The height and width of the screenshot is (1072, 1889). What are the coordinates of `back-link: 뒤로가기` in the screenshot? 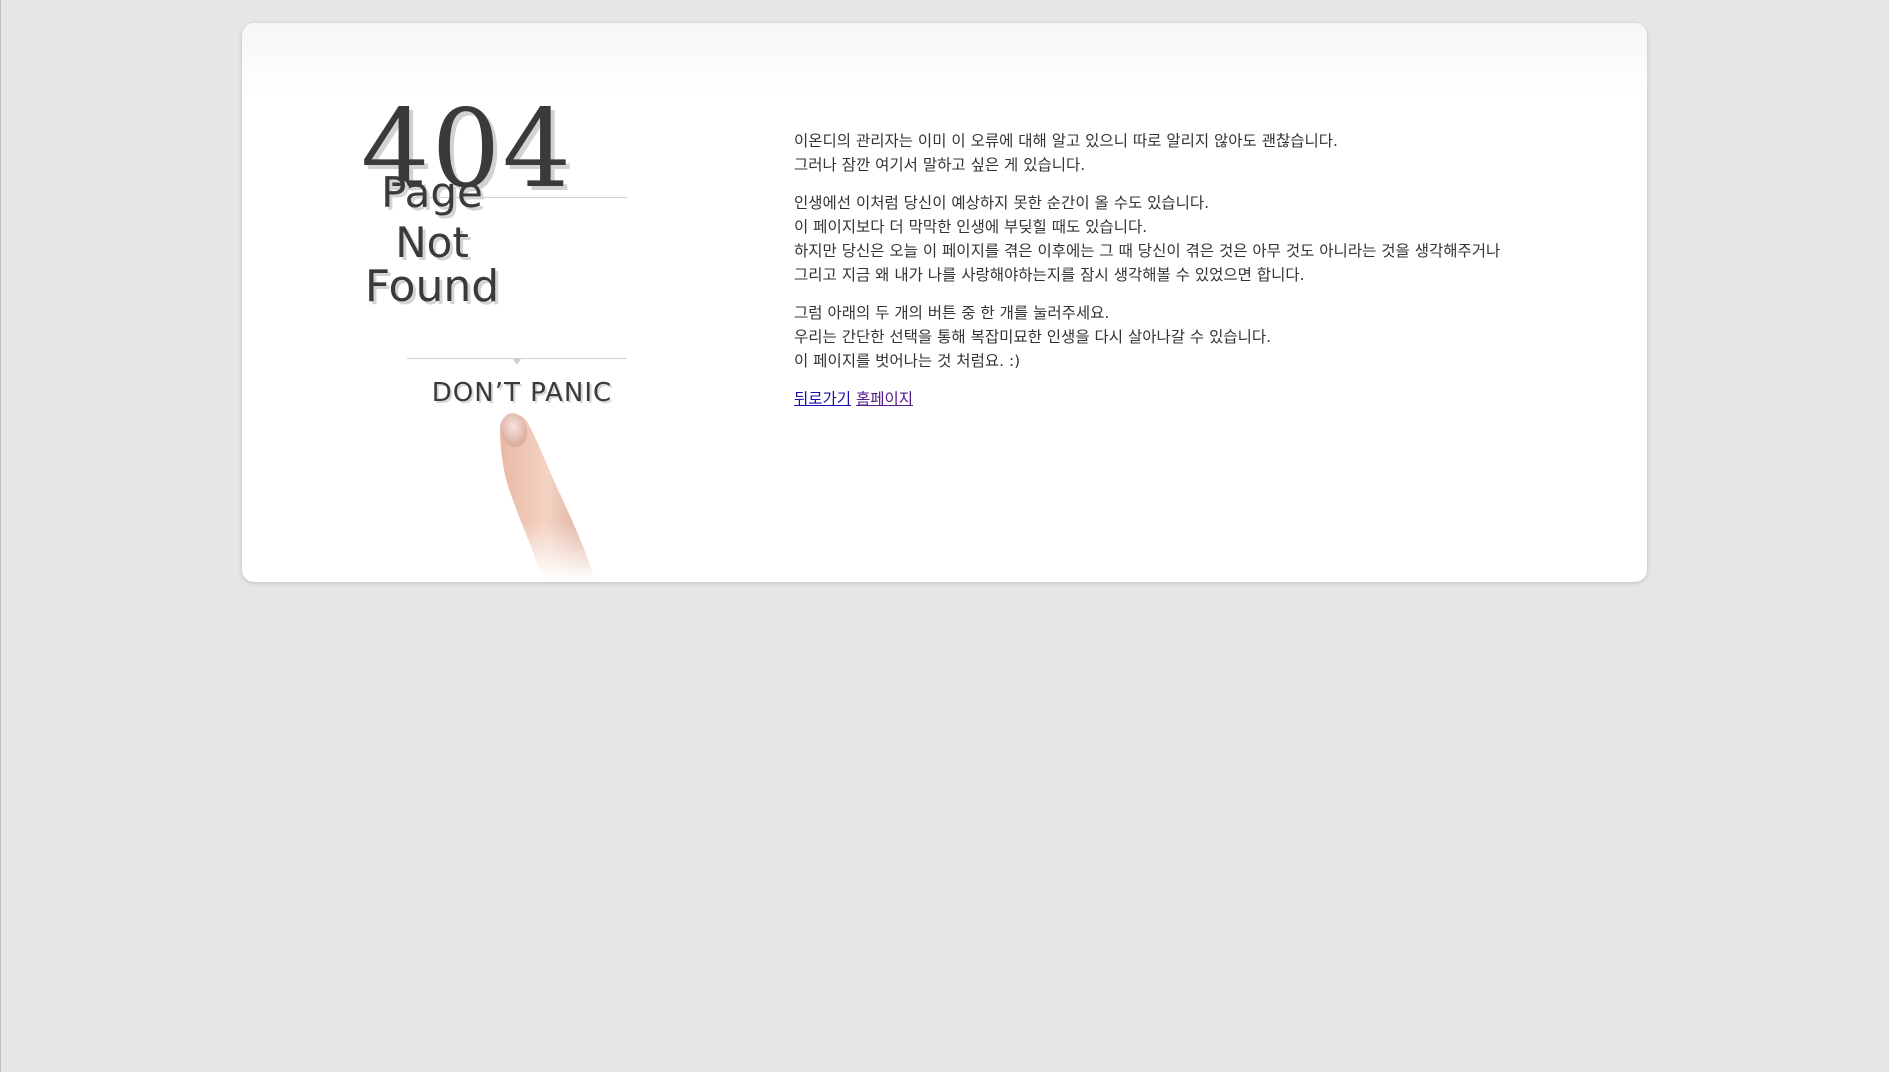 It's located at (822, 399).